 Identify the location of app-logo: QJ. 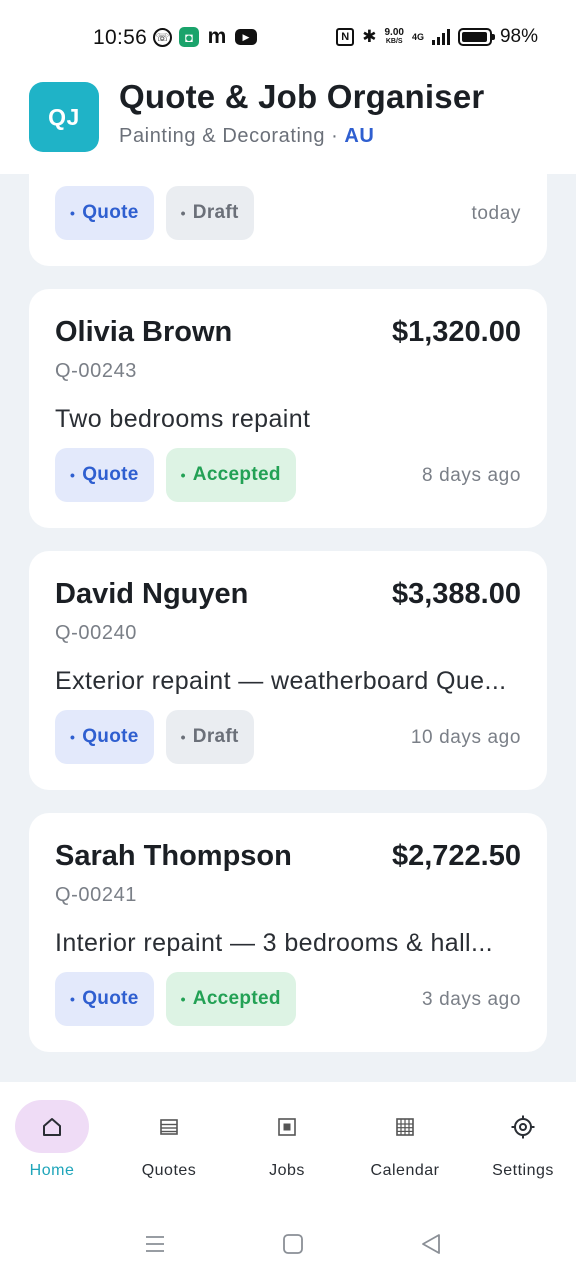
(64, 117).